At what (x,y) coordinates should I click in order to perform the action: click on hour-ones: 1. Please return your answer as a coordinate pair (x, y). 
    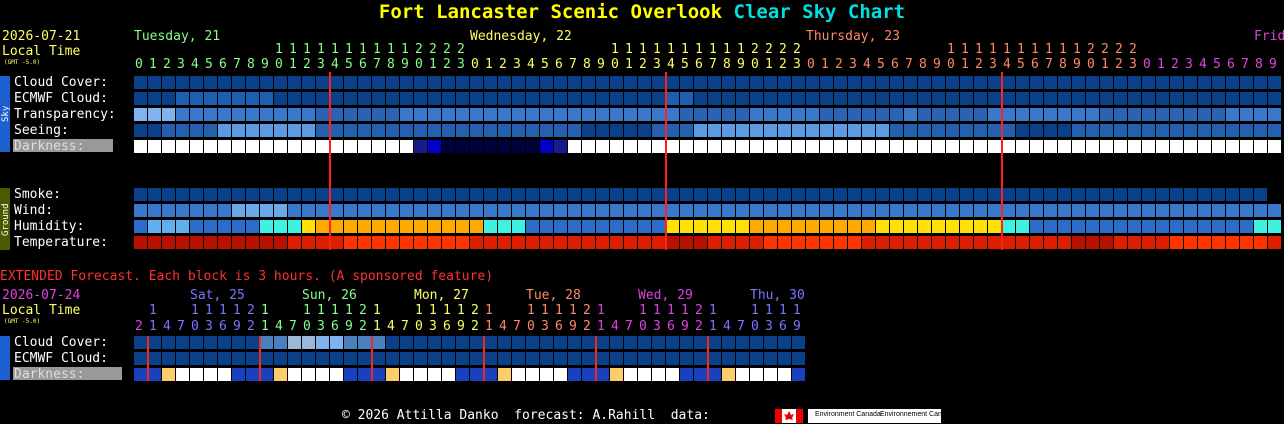
    Looking at the image, I should click on (1105, 64).